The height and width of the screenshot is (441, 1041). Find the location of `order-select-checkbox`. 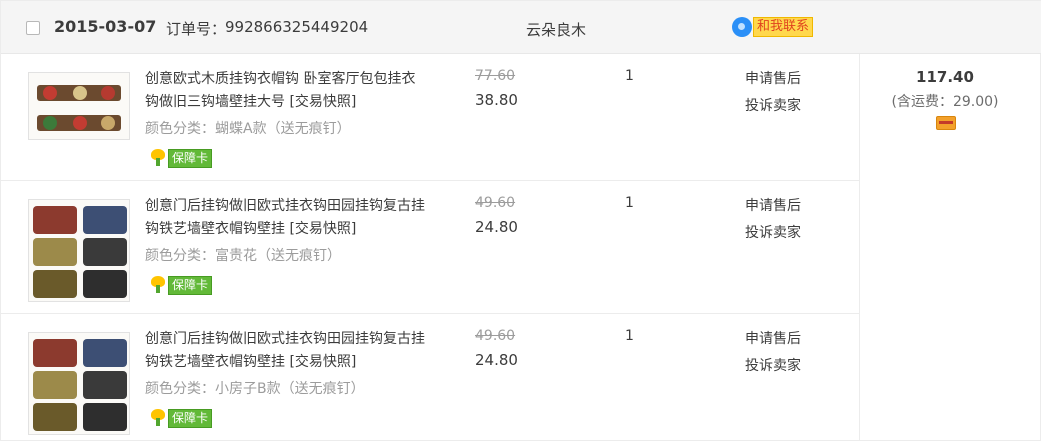

order-select-checkbox is located at coordinates (33, 28).